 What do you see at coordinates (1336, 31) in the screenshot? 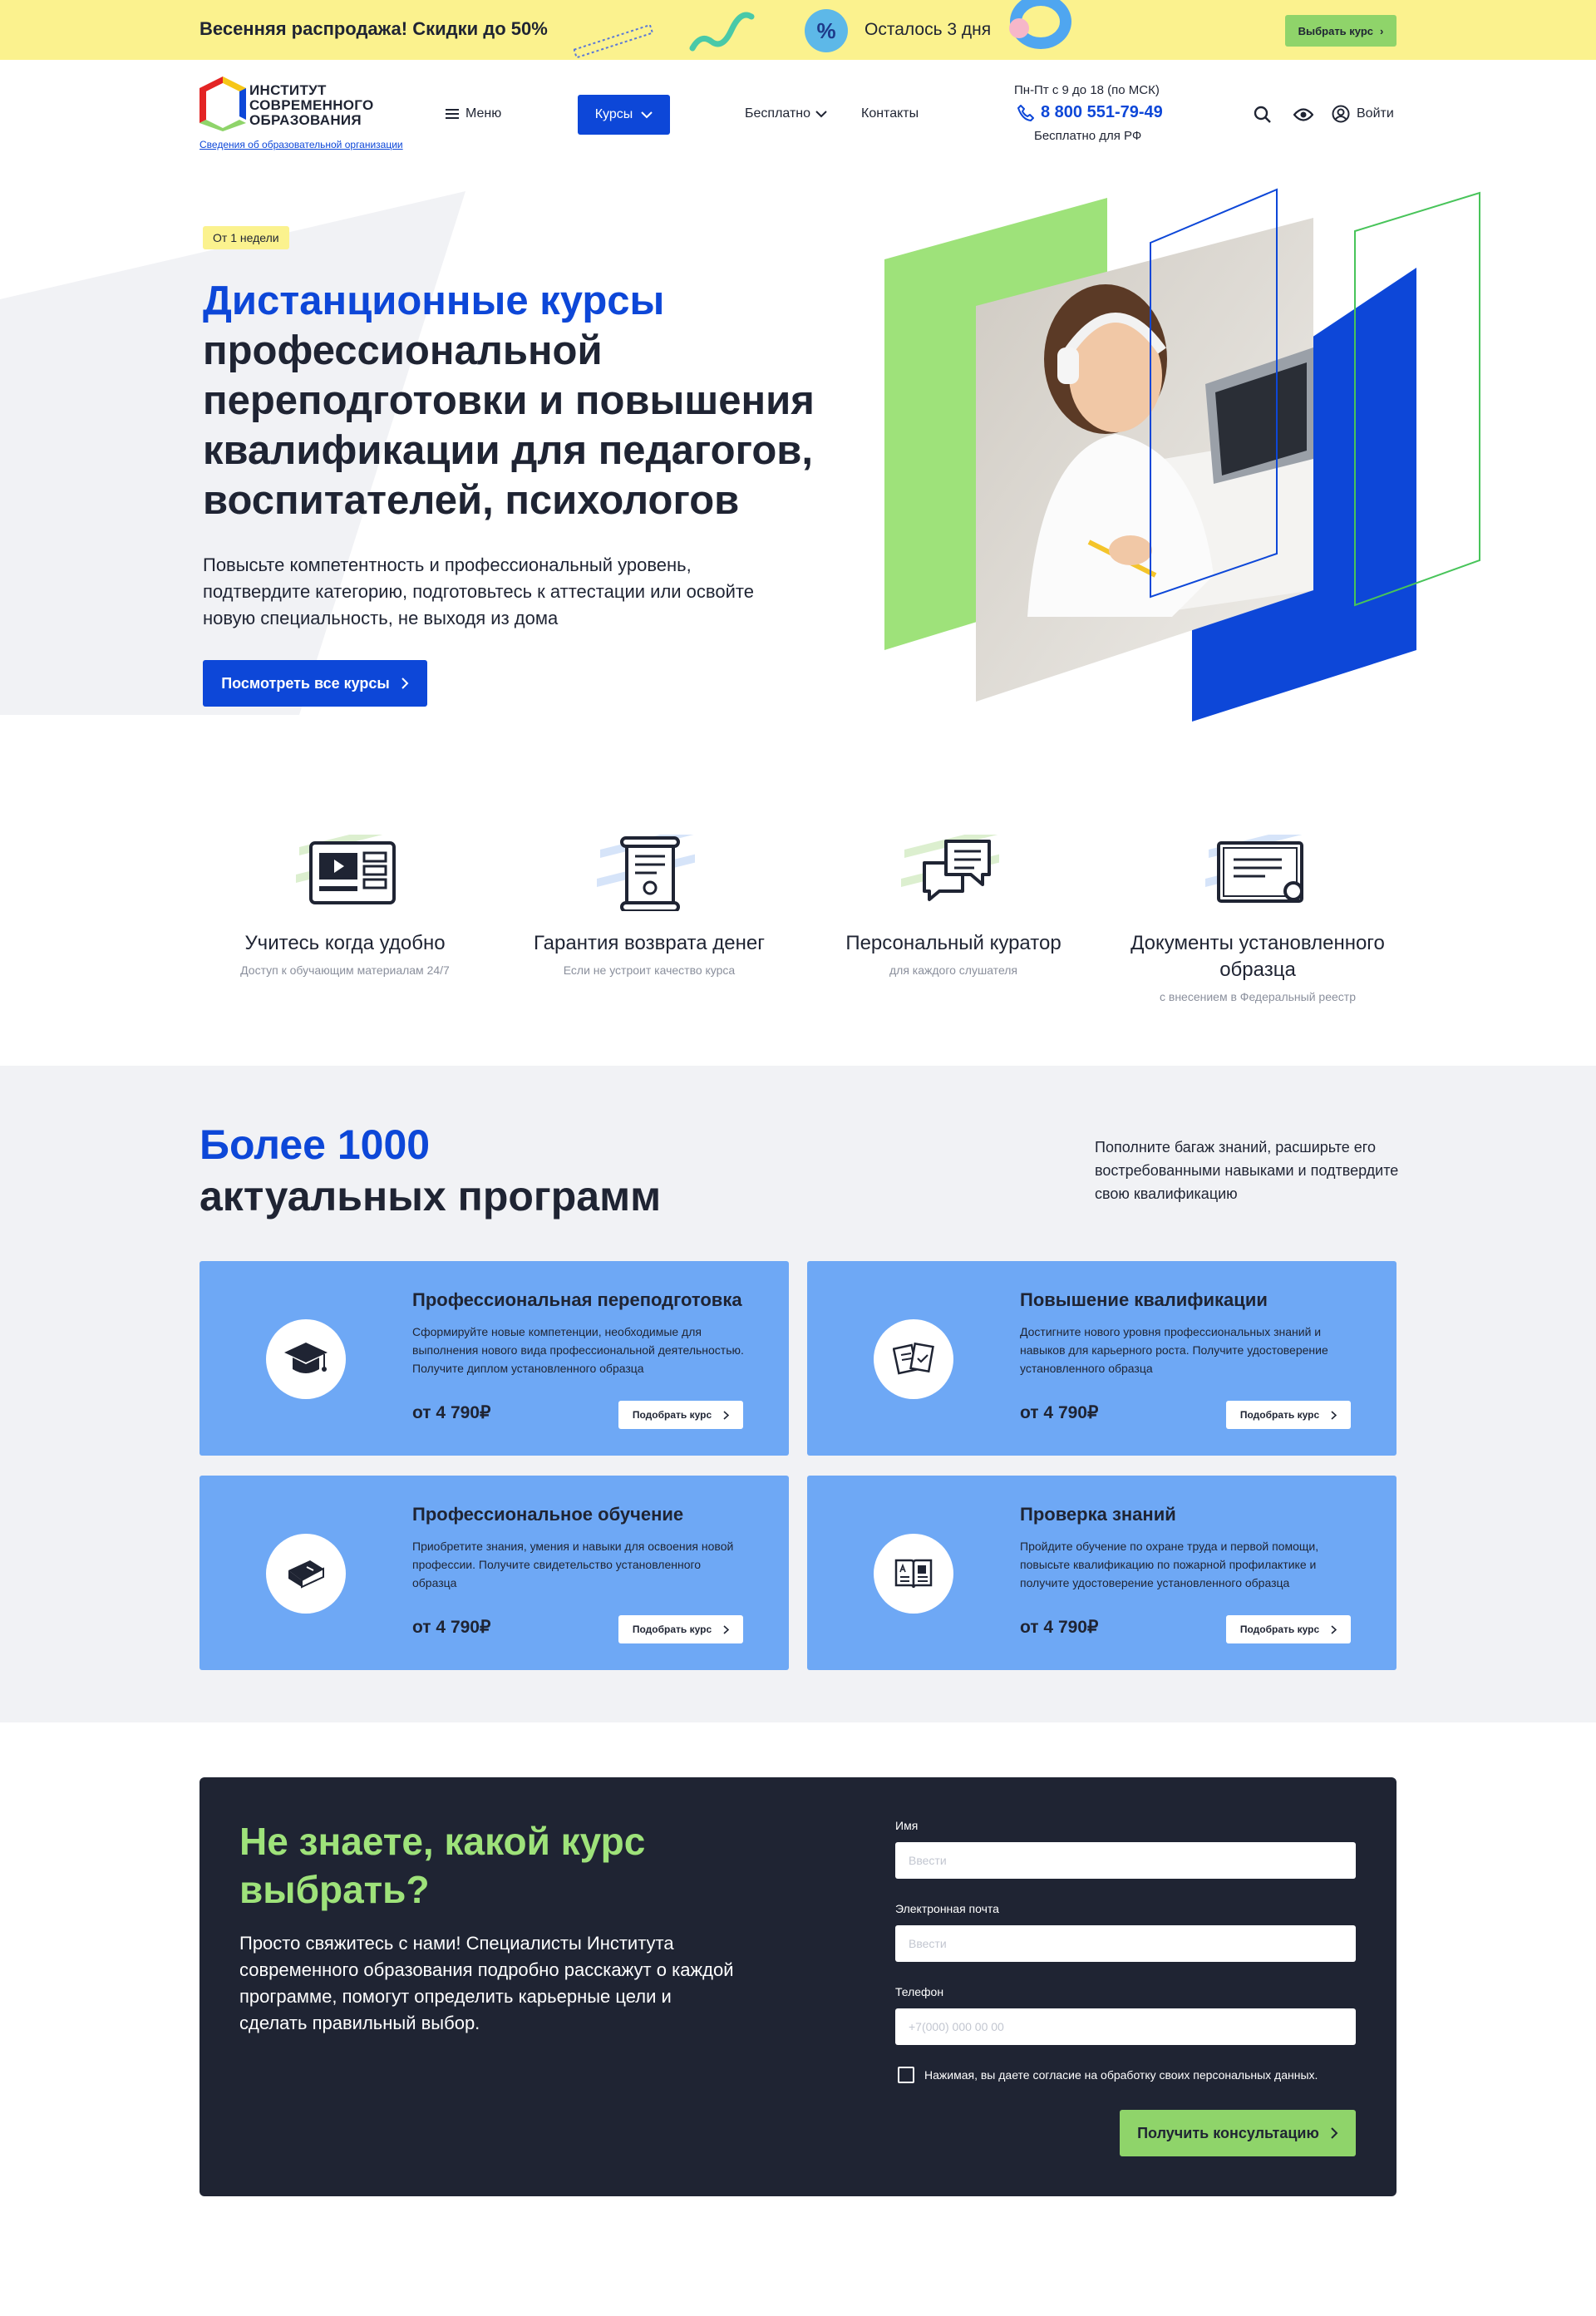
I see `promo-button-label: Выбрать курс` at bounding box center [1336, 31].